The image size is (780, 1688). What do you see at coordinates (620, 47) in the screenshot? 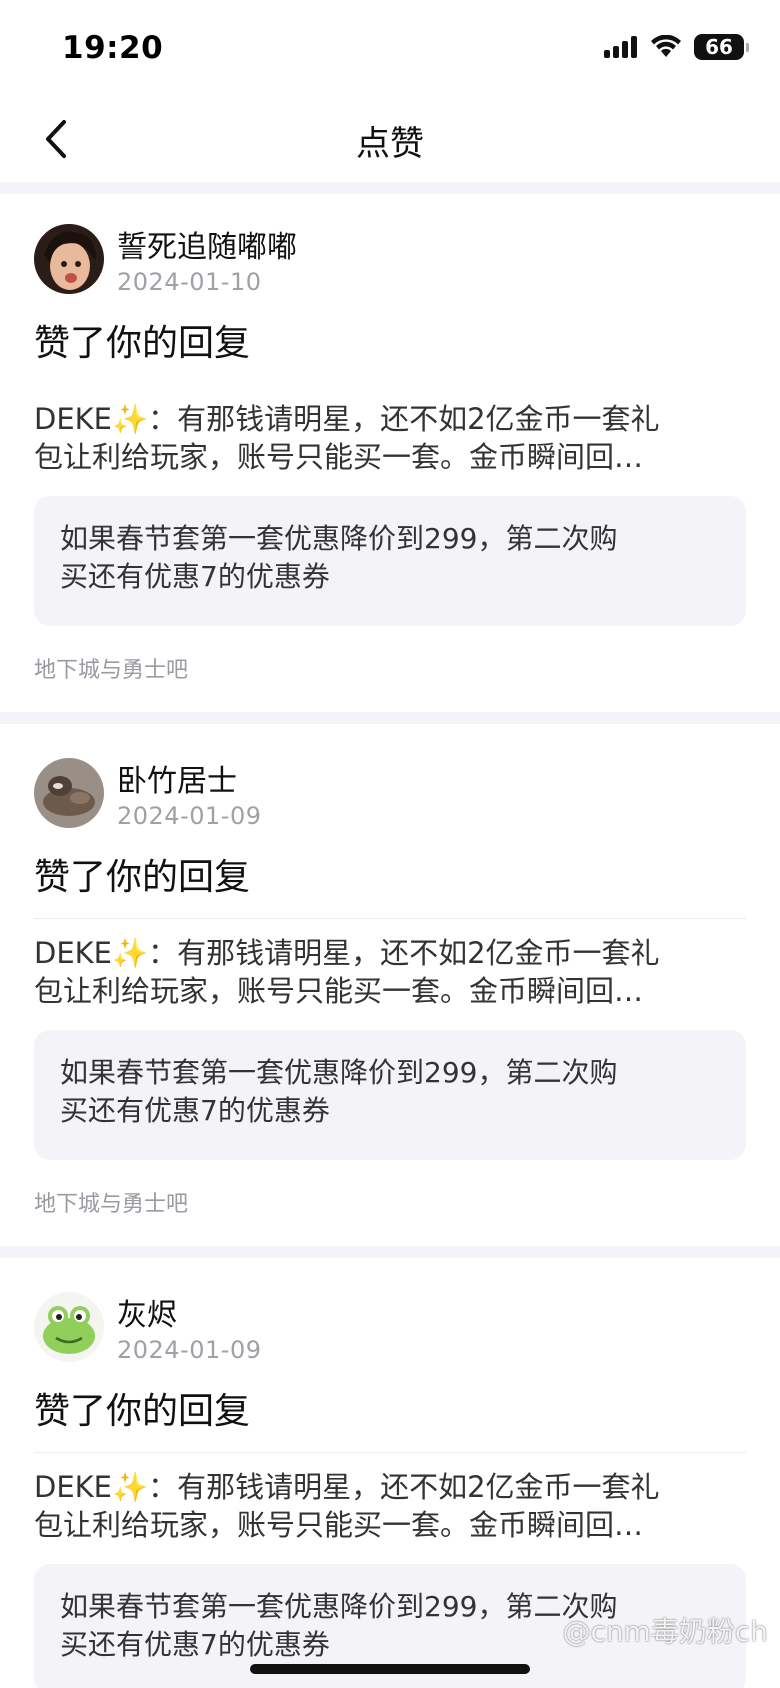
I see `cellular-signal-icon` at bounding box center [620, 47].